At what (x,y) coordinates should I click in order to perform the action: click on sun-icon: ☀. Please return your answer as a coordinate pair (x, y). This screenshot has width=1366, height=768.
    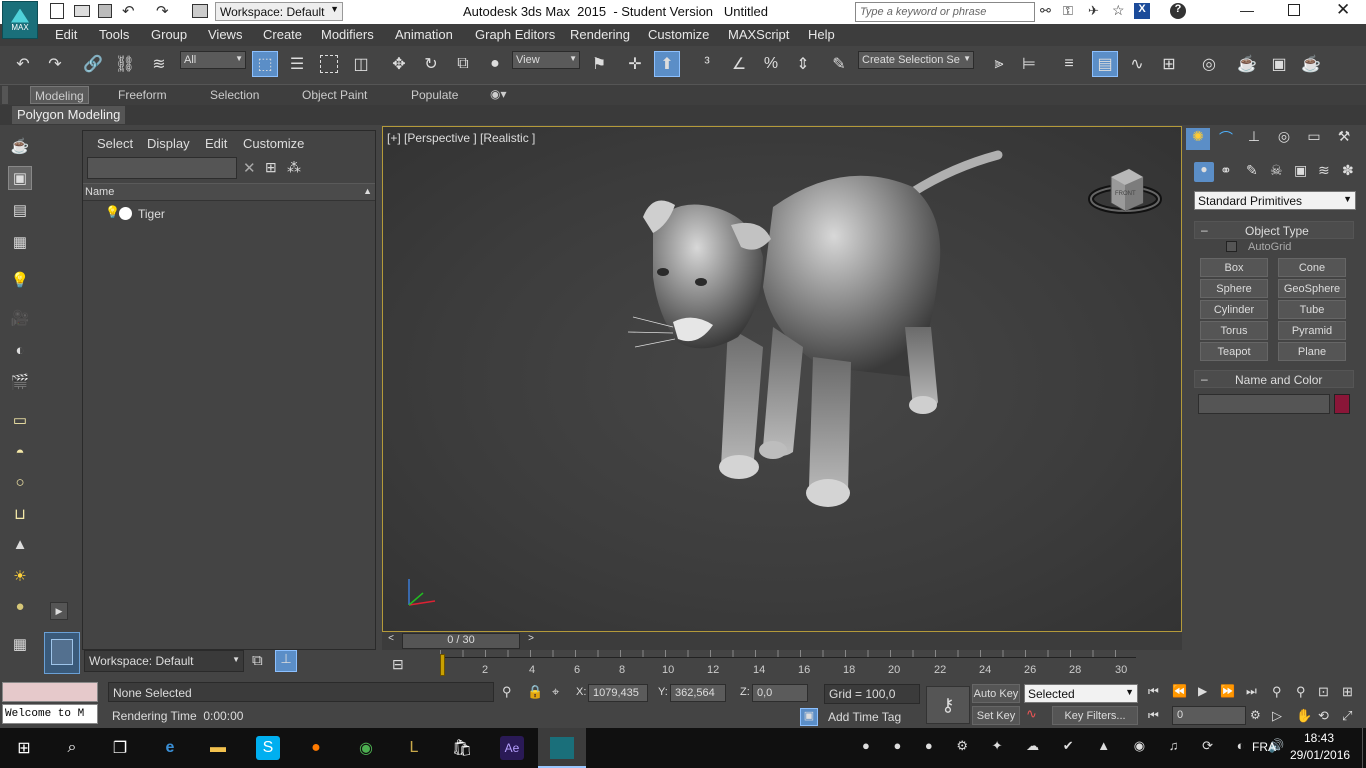
    Looking at the image, I should click on (20, 576).